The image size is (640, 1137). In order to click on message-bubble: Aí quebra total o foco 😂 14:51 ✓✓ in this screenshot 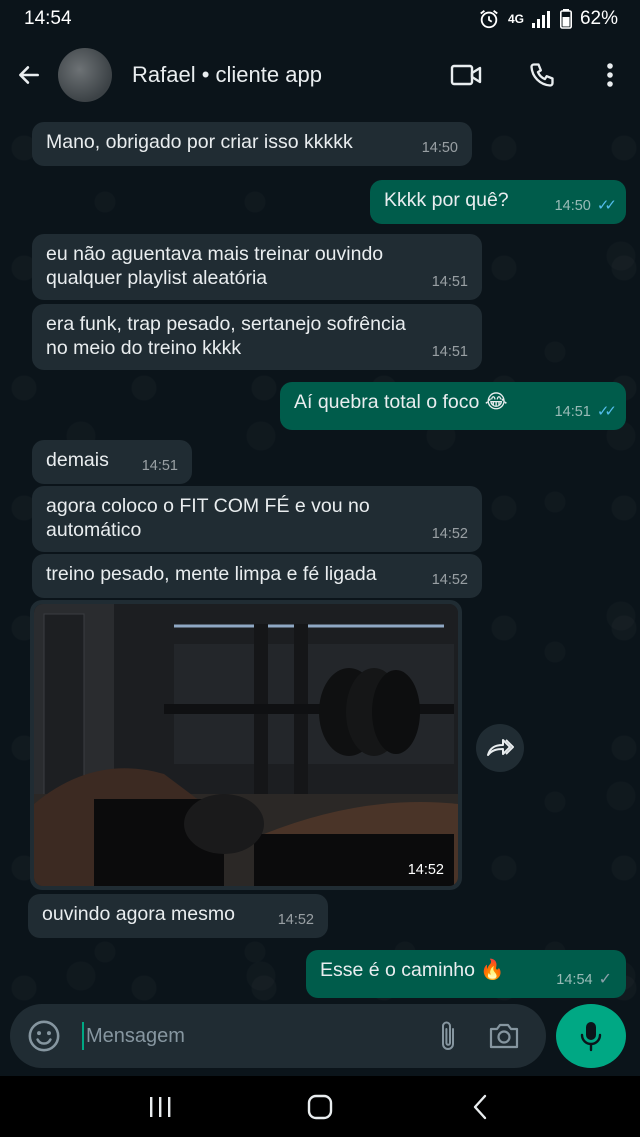, I will do `click(453, 406)`.